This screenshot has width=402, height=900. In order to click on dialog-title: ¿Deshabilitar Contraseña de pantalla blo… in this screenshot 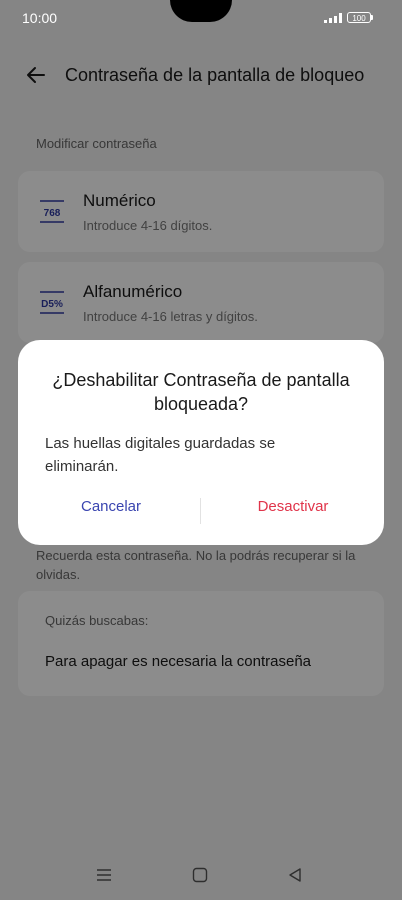, I will do `click(201, 392)`.